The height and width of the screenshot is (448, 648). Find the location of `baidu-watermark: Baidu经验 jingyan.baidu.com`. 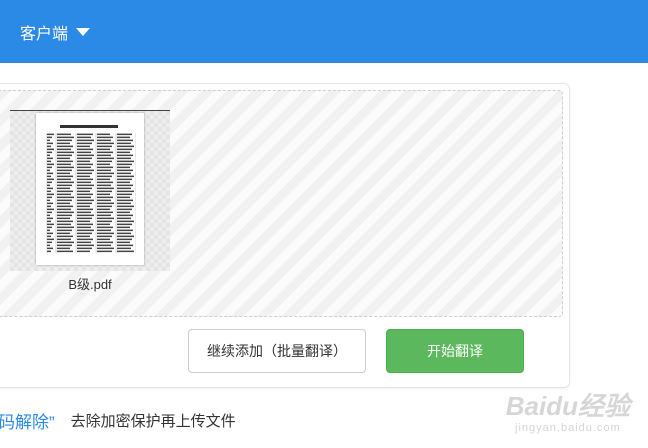

baidu-watermark: Baidu经验 jingyan.baidu.com is located at coordinates (568, 413).